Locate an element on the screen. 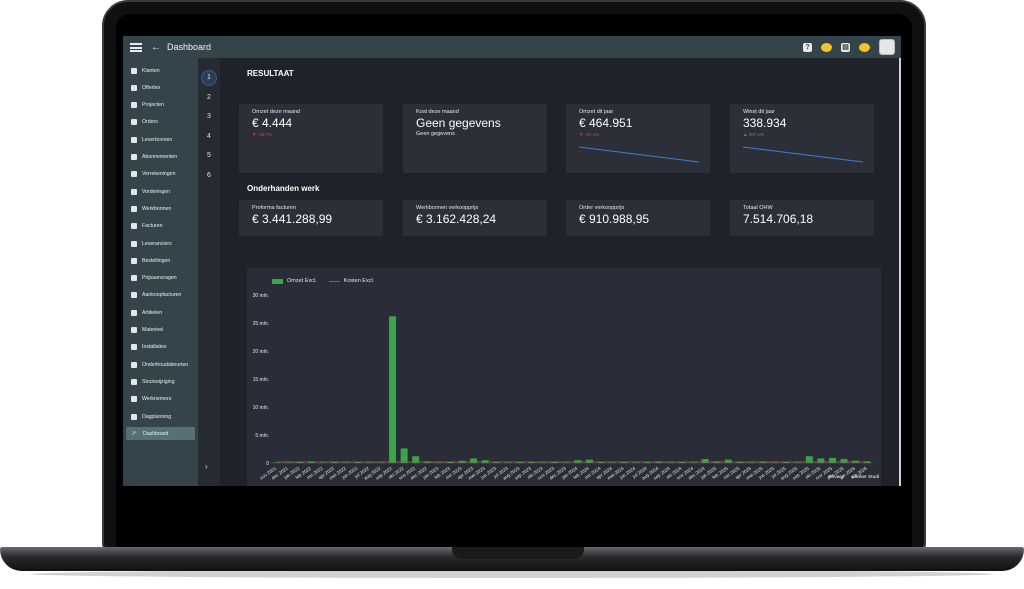  page-title: Dashboard is located at coordinates (189, 47).